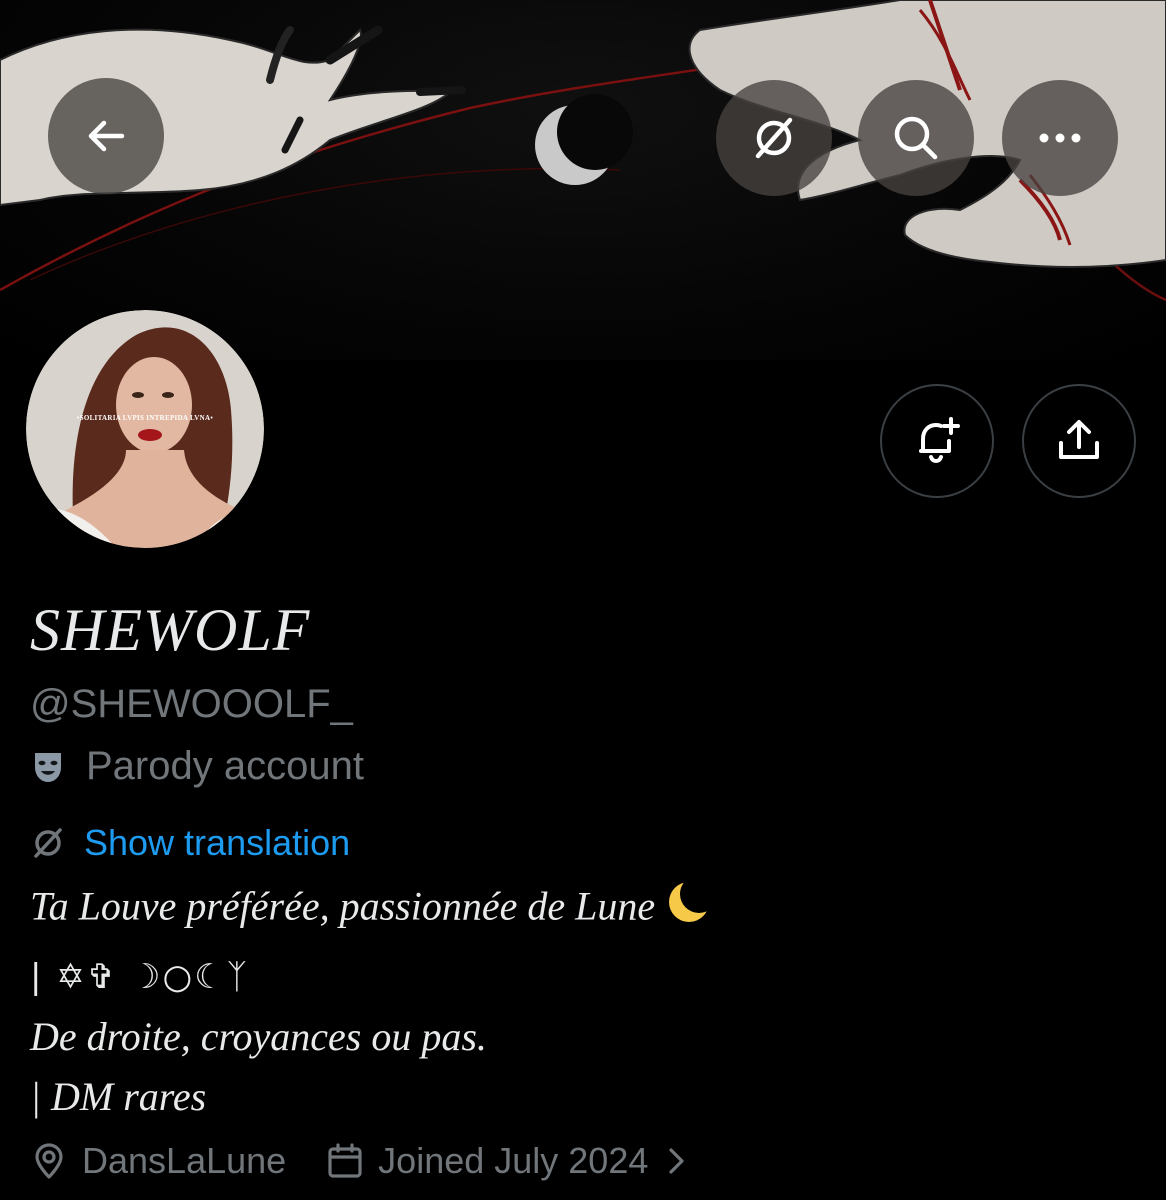 This screenshot has height=1200, width=1166. I want to click on arrow-left-icon, so click(106, 136).